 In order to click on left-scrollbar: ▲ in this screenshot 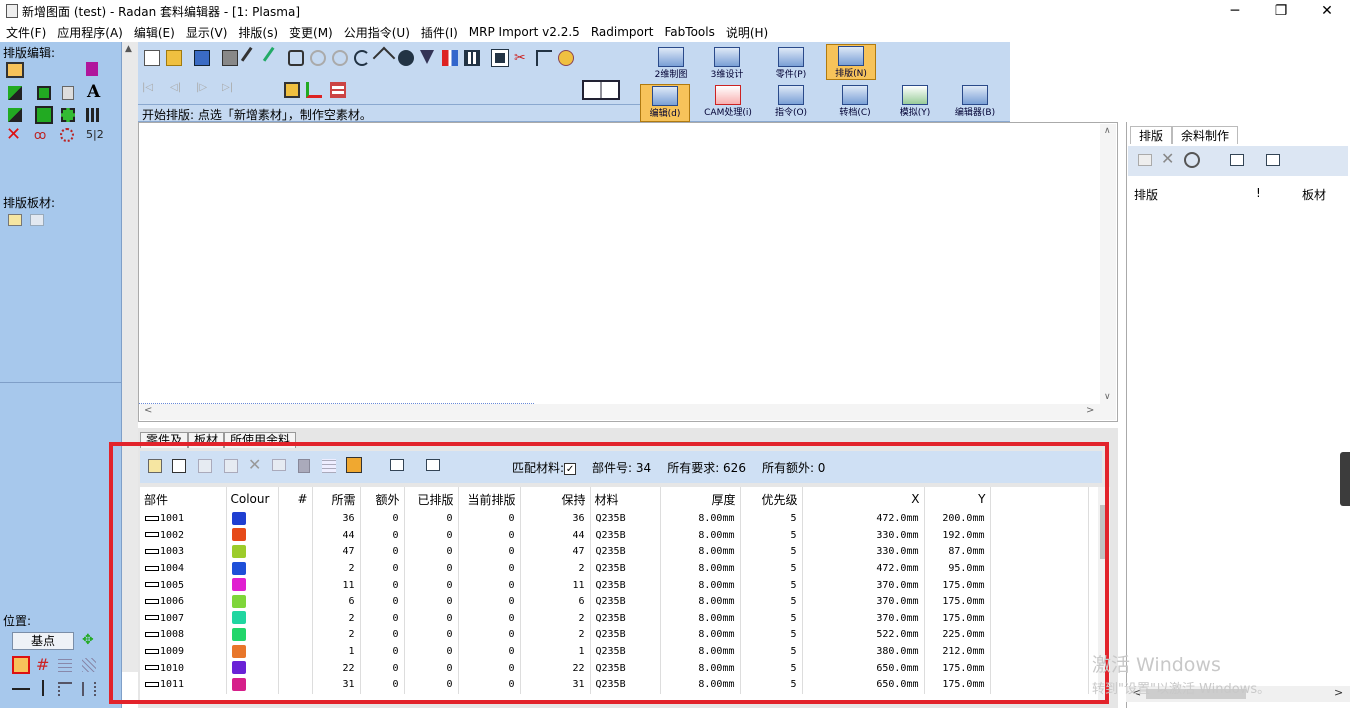, I will do `click(130, 357)`.